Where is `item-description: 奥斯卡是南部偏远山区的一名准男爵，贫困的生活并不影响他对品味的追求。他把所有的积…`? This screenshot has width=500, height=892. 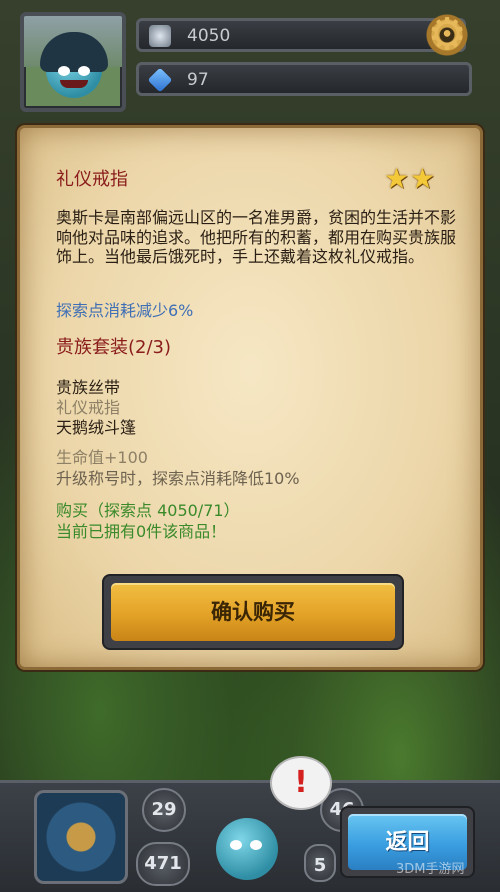
item-description: 奥斯卡是南部偏远山区的一名准男爵，贫困的生活并不影响他对品味的追求。他把所有的积… is located at coordinates (256, 237).